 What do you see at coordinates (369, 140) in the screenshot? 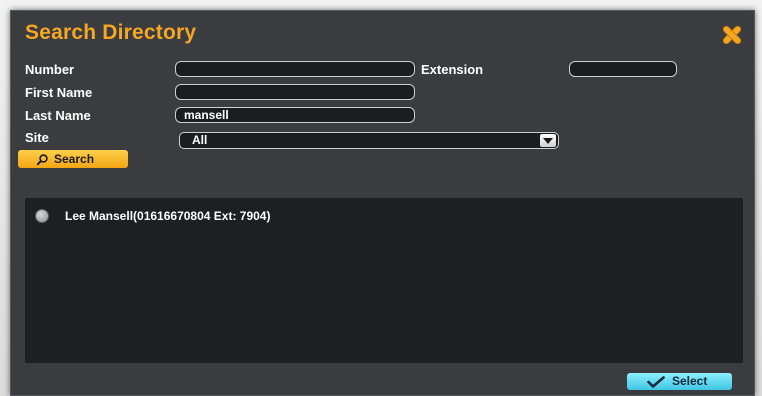
I see `site-select: All` at bounding box center [369, 140].